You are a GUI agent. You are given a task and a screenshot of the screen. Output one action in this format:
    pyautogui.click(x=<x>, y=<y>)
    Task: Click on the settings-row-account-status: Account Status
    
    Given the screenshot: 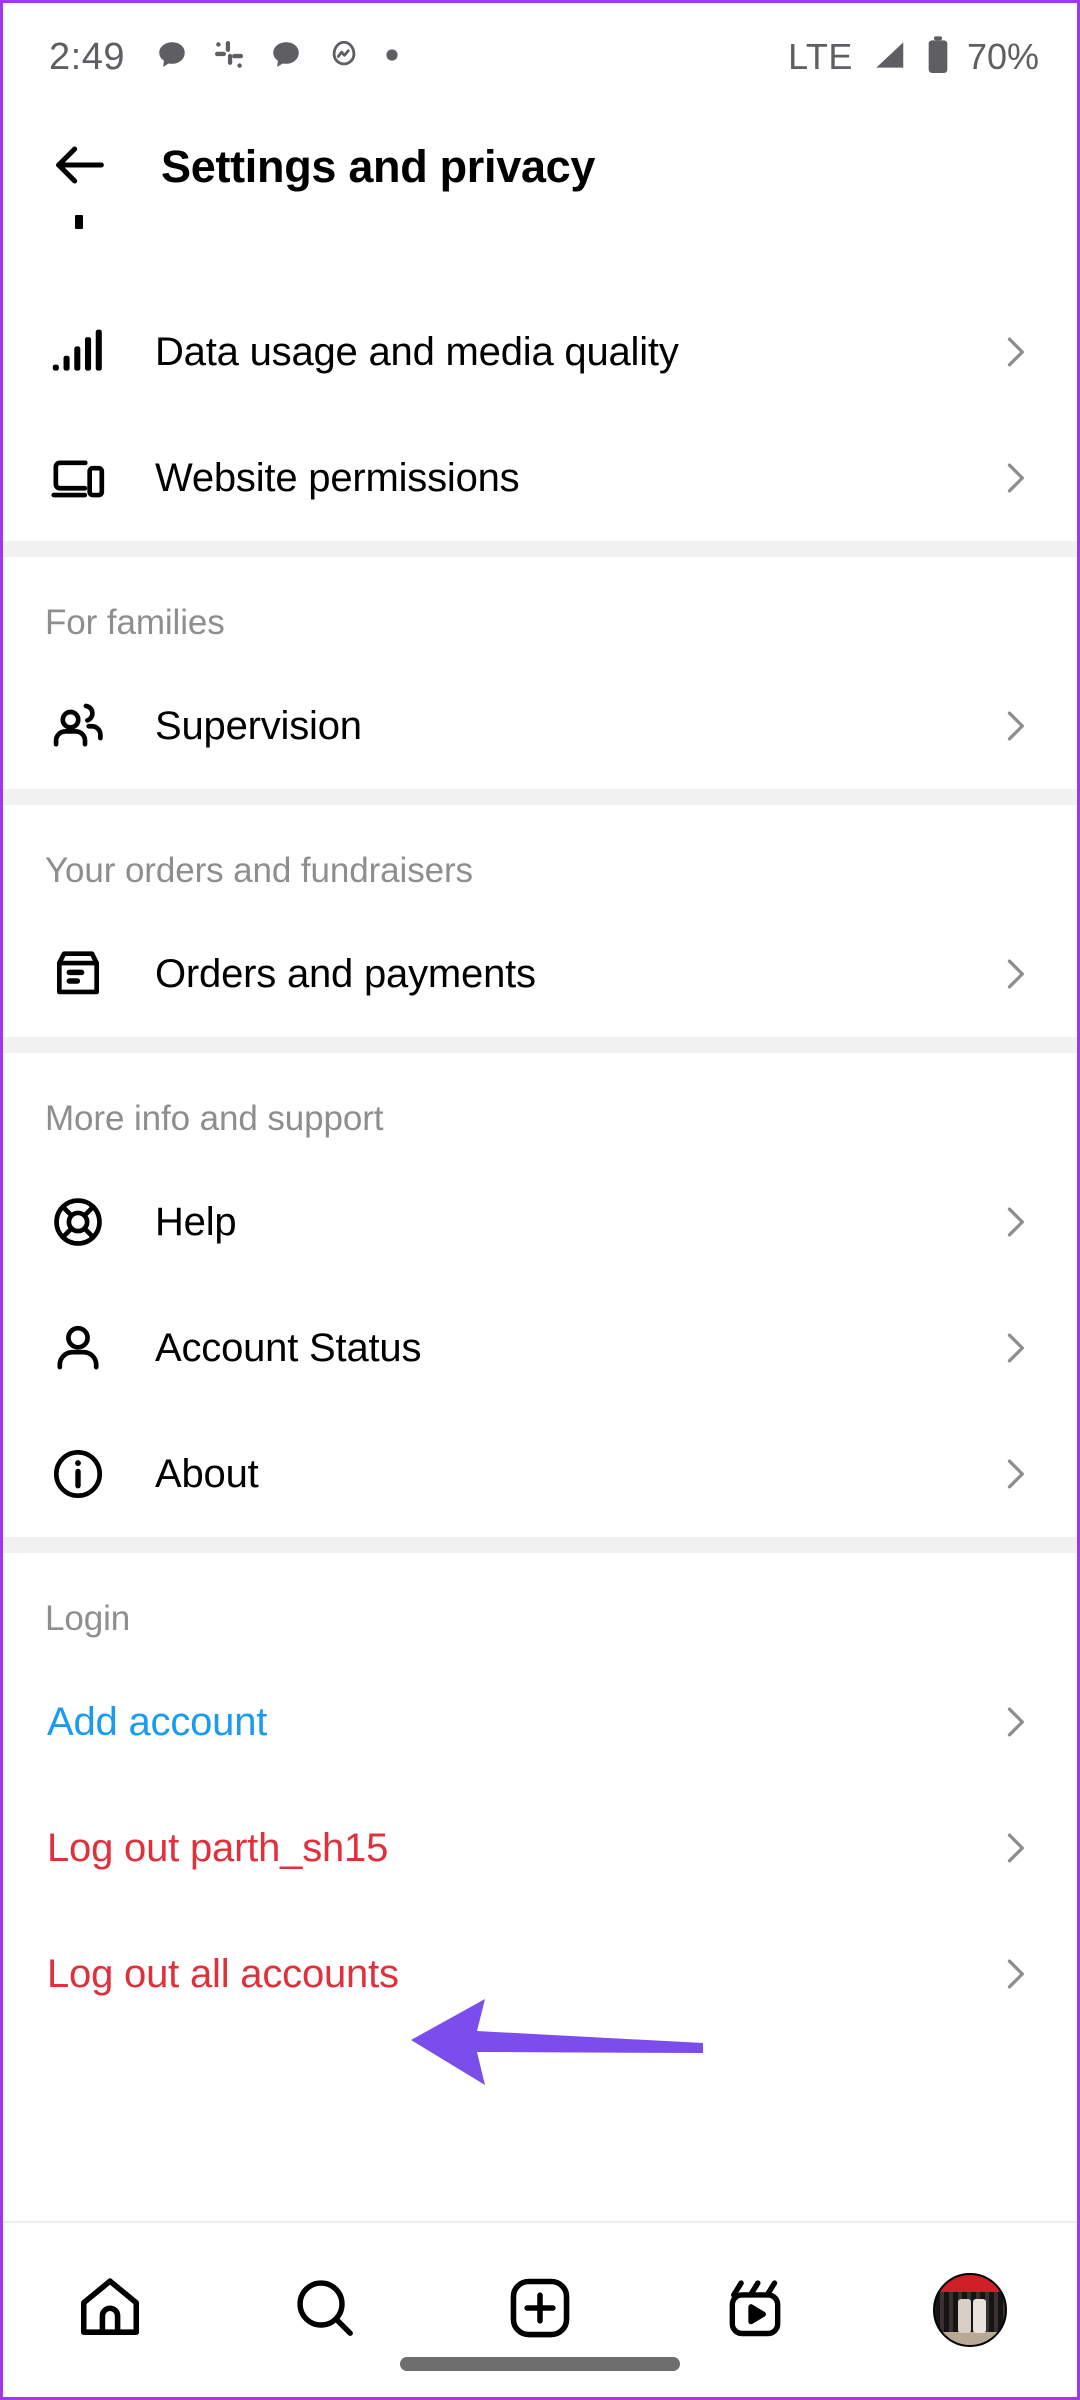 What is the action you would take?
    pyautogui.click(x=540, y=1348)
    